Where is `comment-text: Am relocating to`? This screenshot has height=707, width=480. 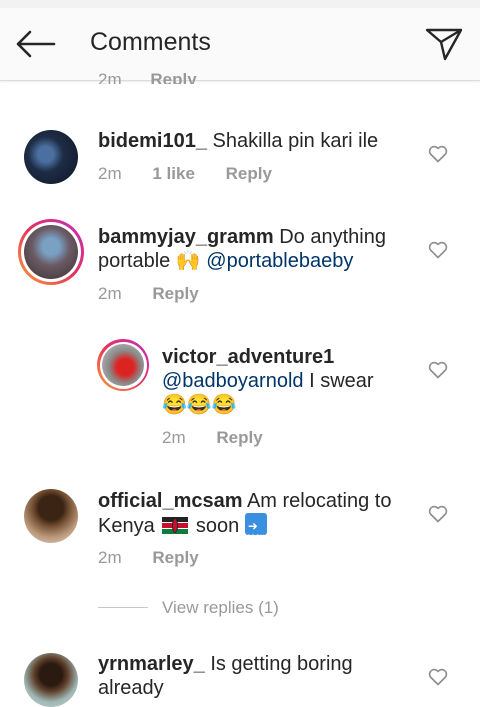 comment-text: Am relocating to is located at coordinates (319, 501).